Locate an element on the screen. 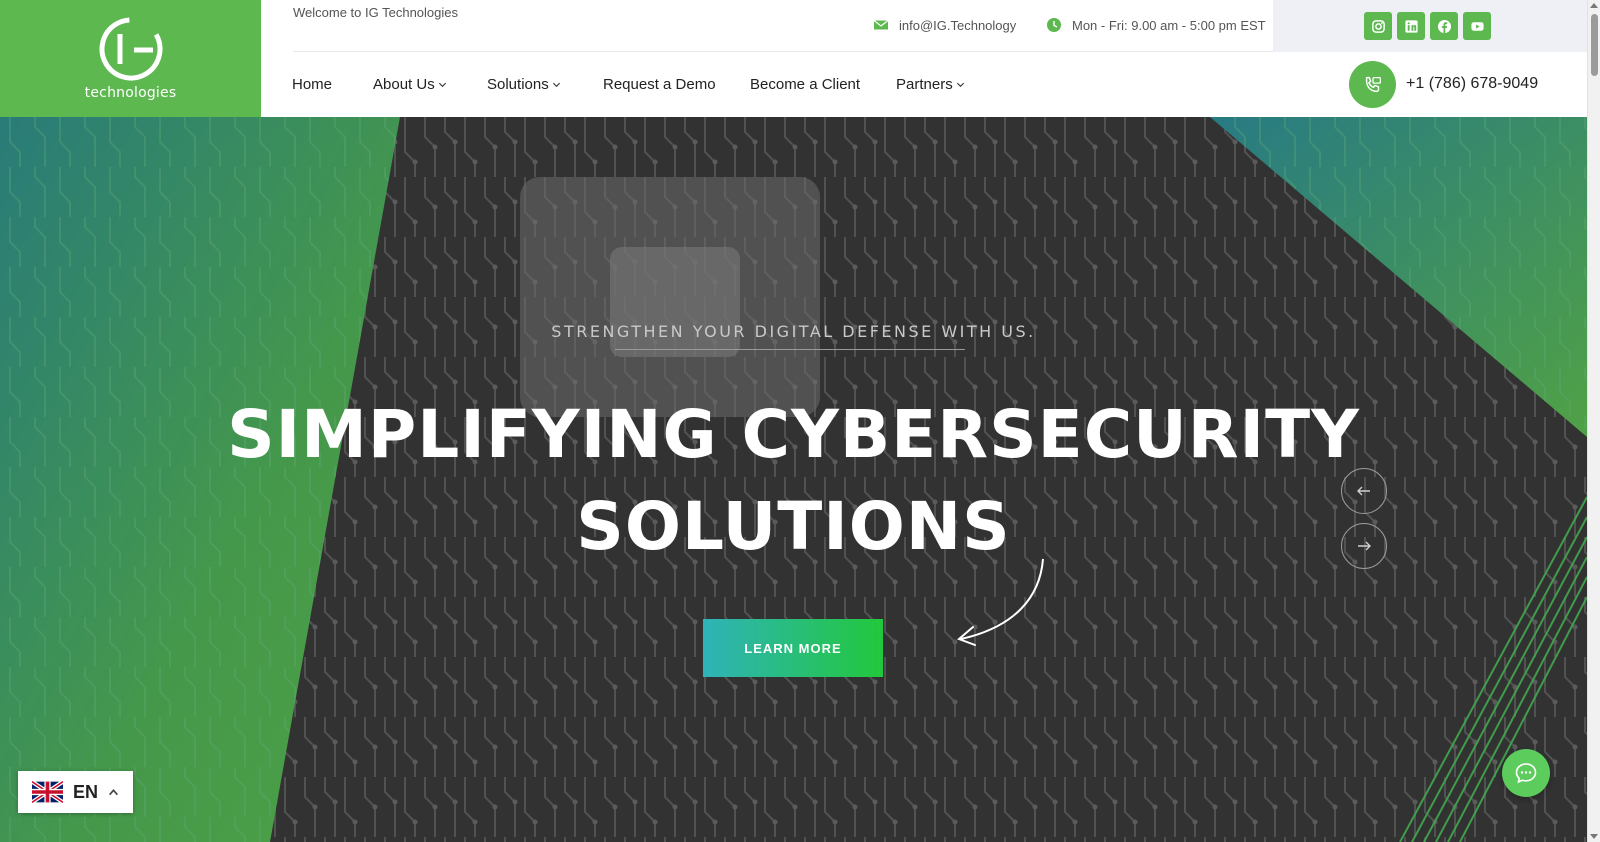 This screenshot has width=1600, height=842. headline-line-1: SIMPLIFYING CYBERSECURITY is located at coordinates (793, 434).